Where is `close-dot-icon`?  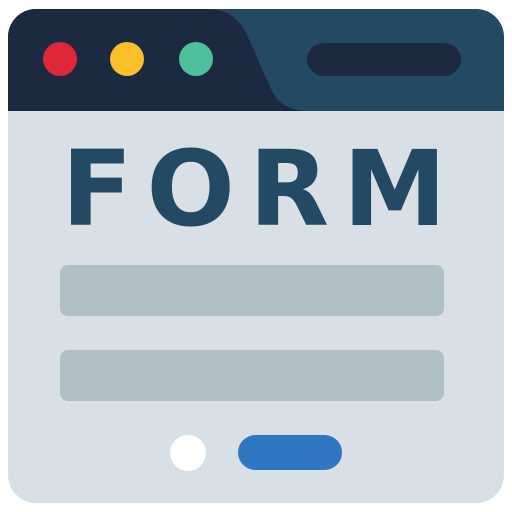
close-dot-icon is located at coordinates (60, 59).